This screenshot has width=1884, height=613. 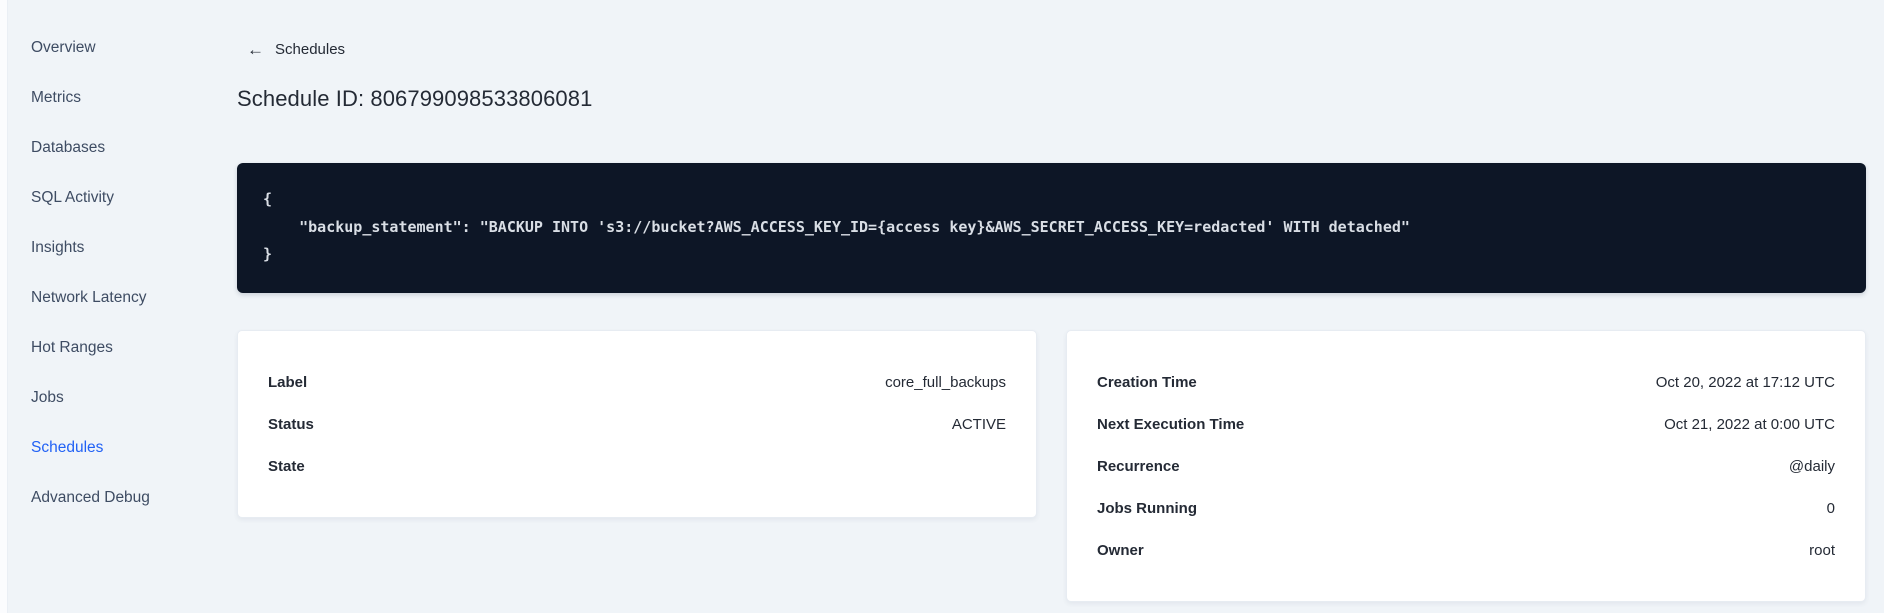 I want to click on sidebar-item-hot-ranges: Hot Ranges, so click(x=108, y=348).